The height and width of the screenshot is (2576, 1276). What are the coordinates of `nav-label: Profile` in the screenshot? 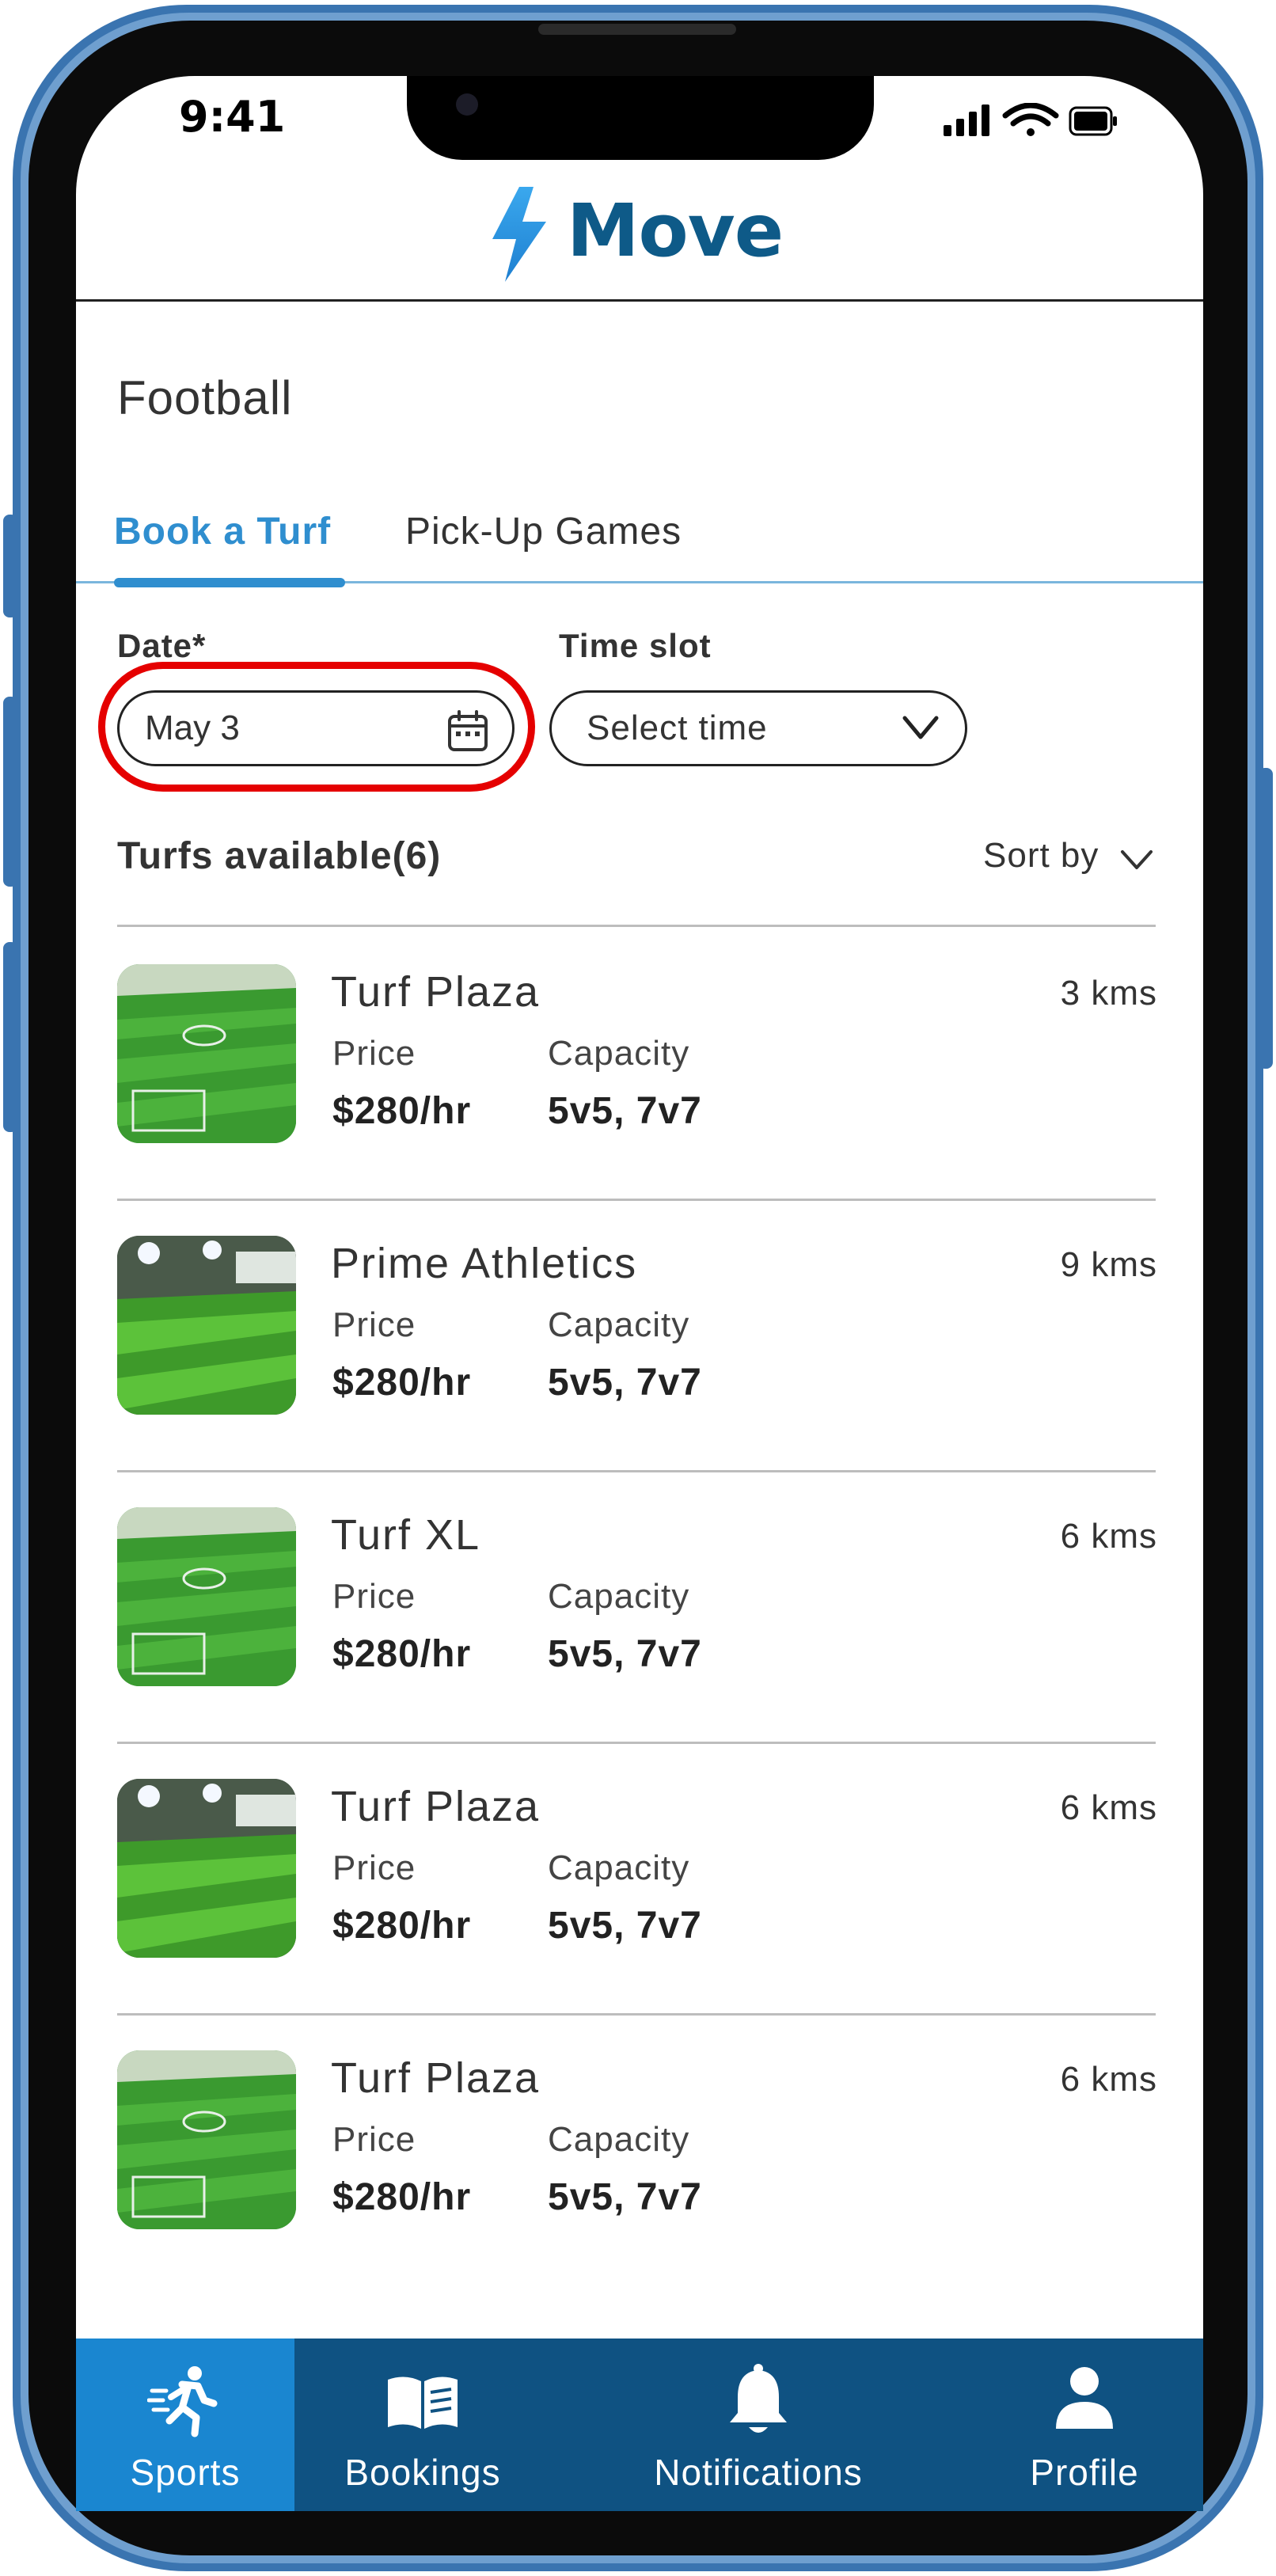 It's located at (1084, 2472).